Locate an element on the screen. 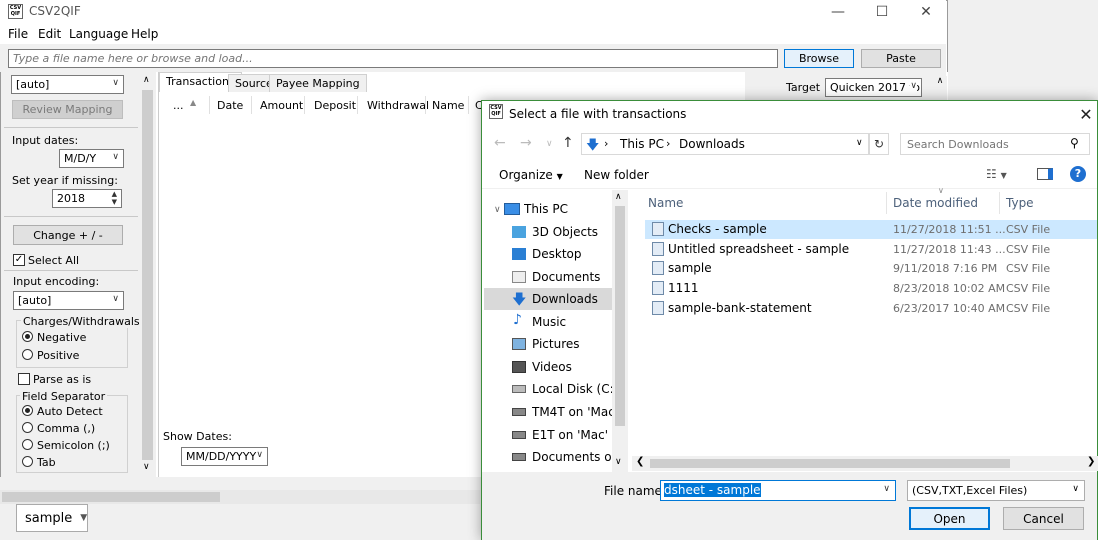 The image size is (1098, 540). maximize-icon: ☐ is located at coordinates (882, 12).